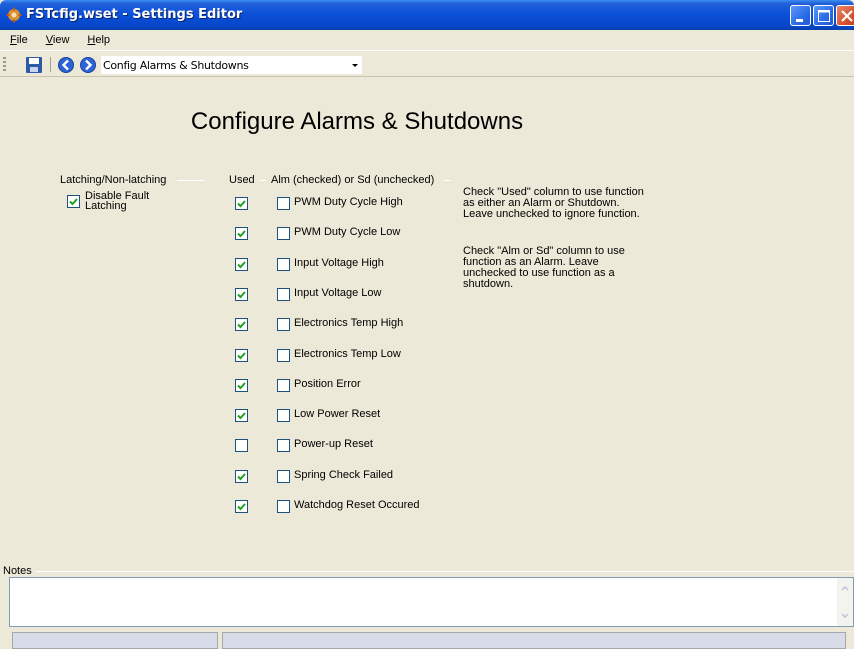  Describe the element at coordinates (4, 64) in the screenshot. I see `toolbar-grip` at that location.